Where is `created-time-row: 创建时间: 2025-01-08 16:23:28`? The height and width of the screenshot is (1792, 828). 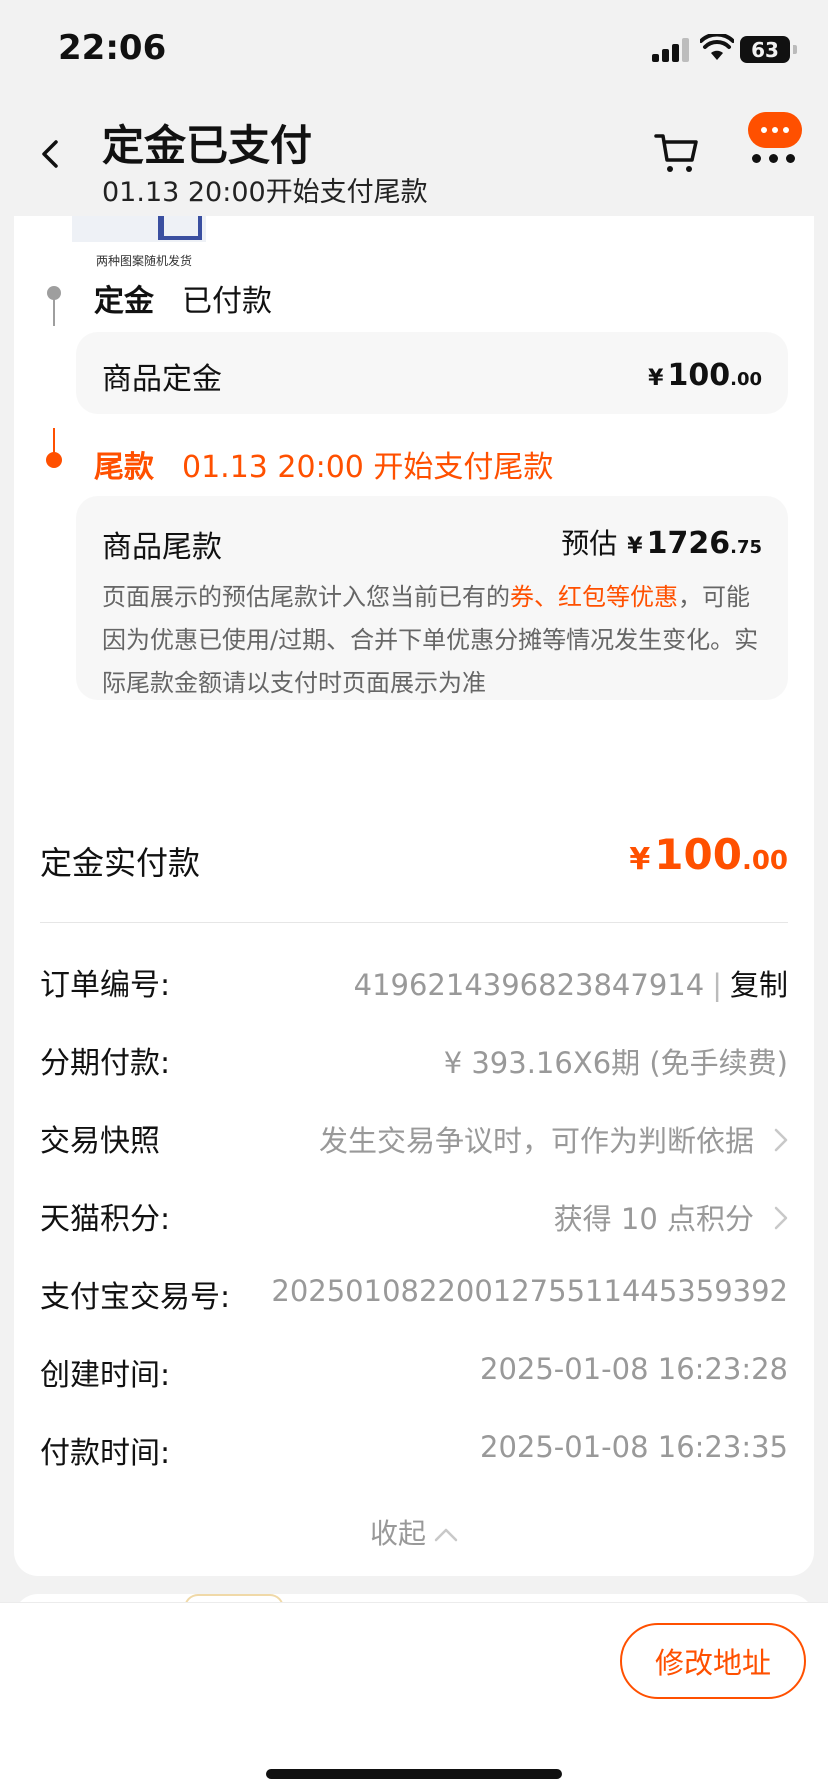
created-time-row: 创建时间: 2025-01-08 16:23:28 is located at coordinates (414, 1375).